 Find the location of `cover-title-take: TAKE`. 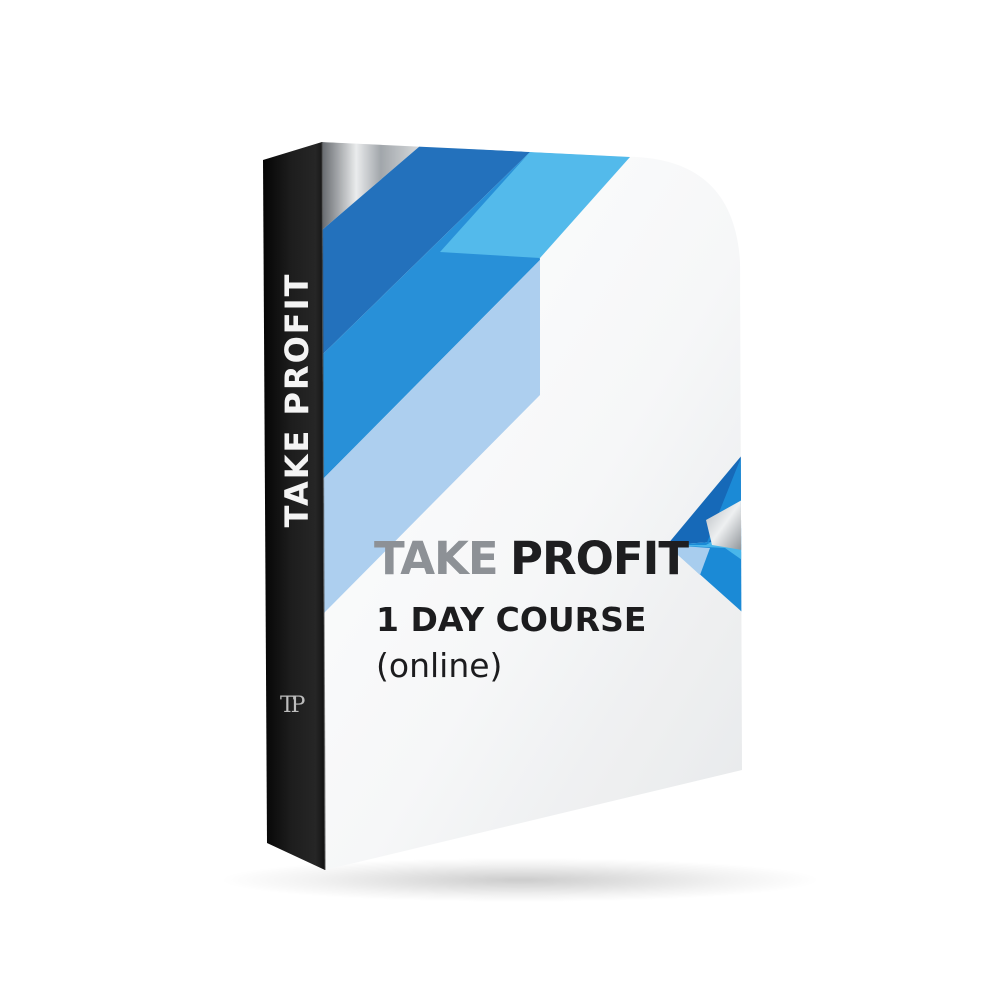

cover-title-take: TAKE is located at coordinates (436, 558).